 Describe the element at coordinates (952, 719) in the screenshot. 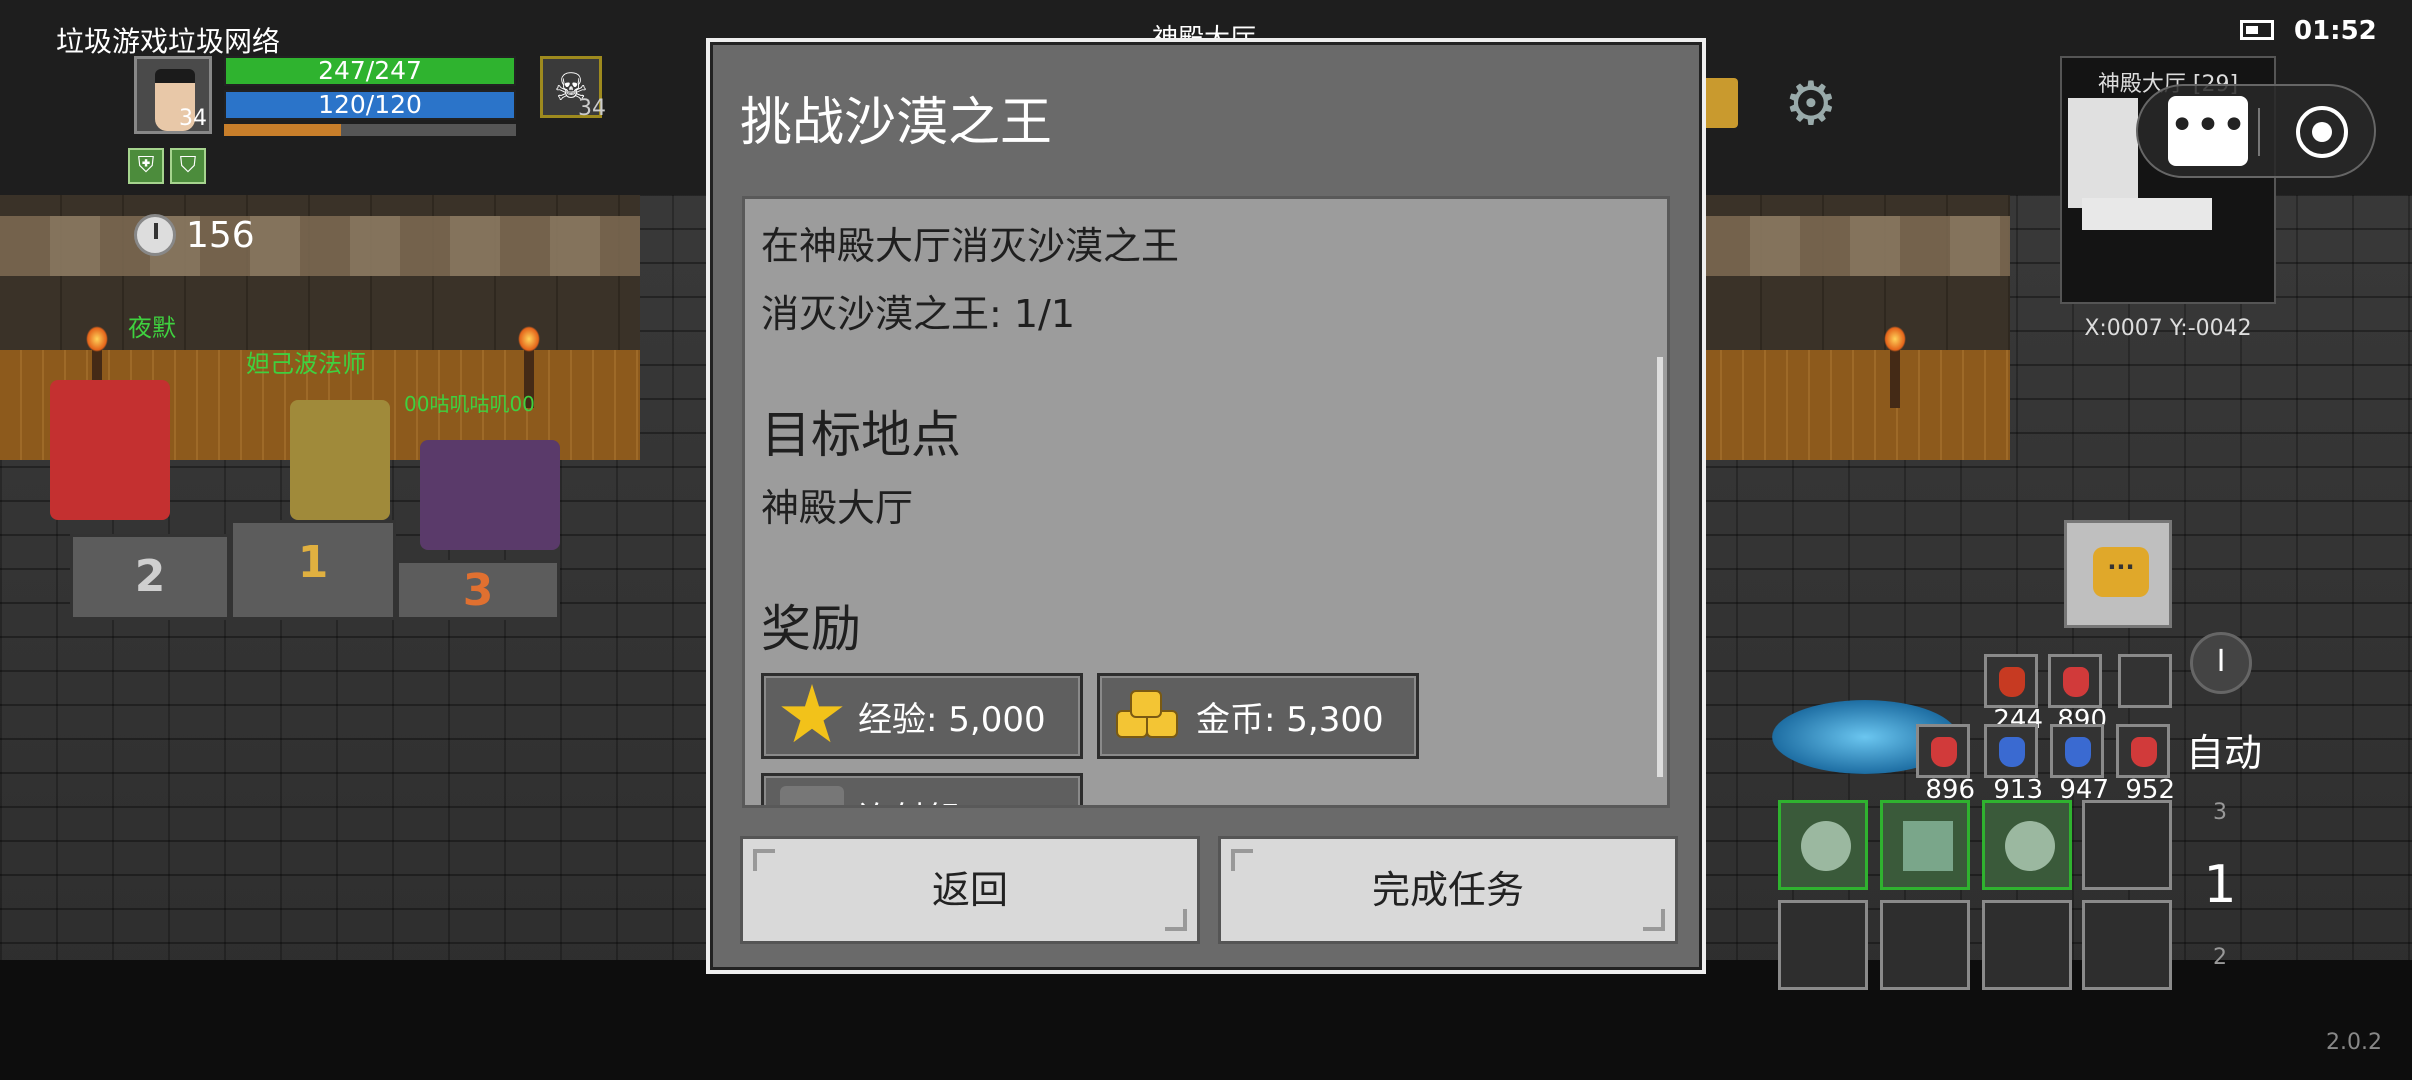

I see `reward-exp-label: 经验: 5,000` at that location.